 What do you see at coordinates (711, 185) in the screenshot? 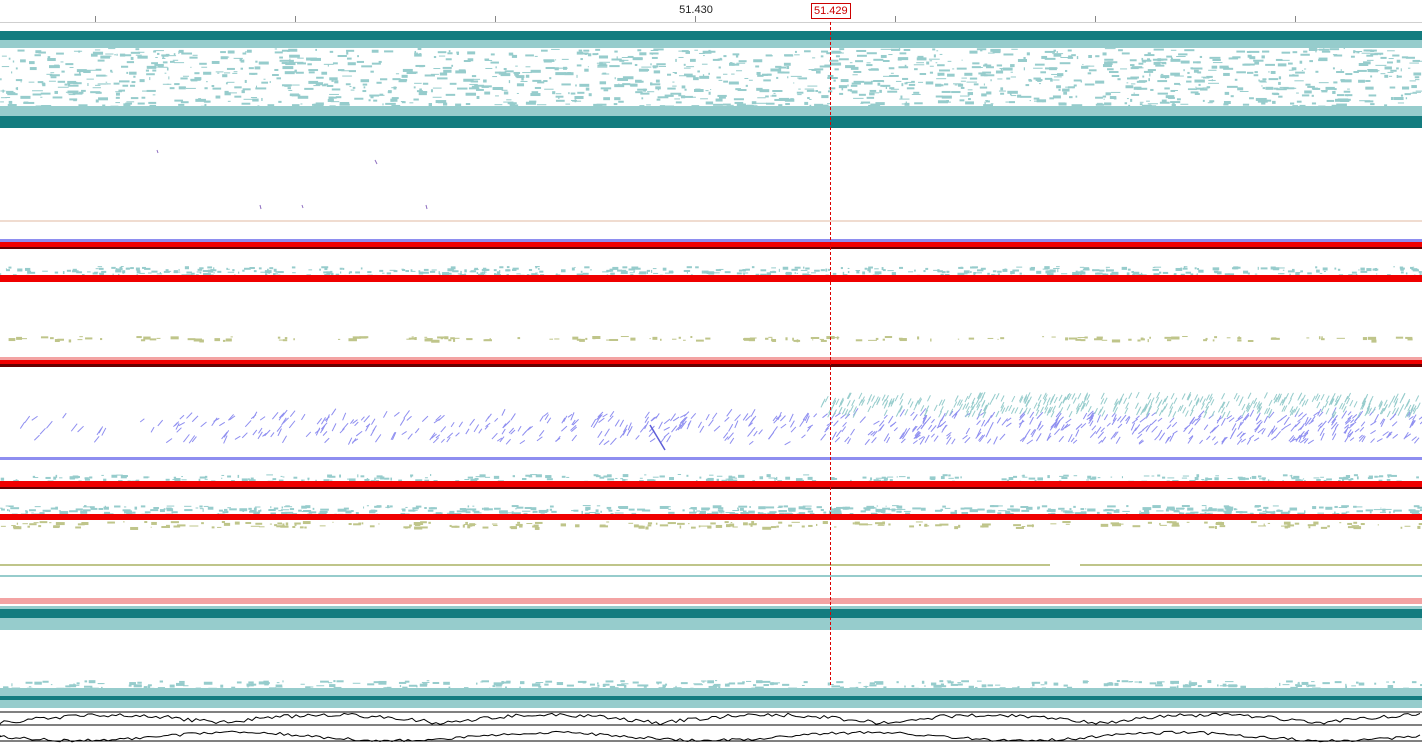
I see `sparse-track` at bounding box center [711, 185].